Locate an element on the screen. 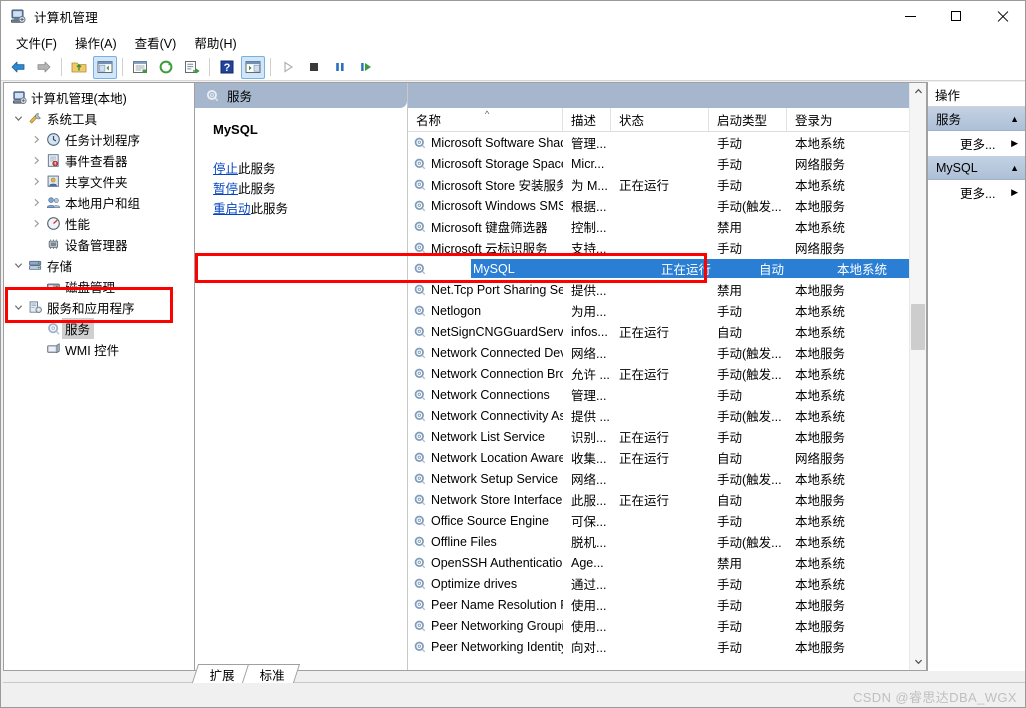 This screenshot has height=708, width=1026. close-button is located at coordinates (1002, 16).